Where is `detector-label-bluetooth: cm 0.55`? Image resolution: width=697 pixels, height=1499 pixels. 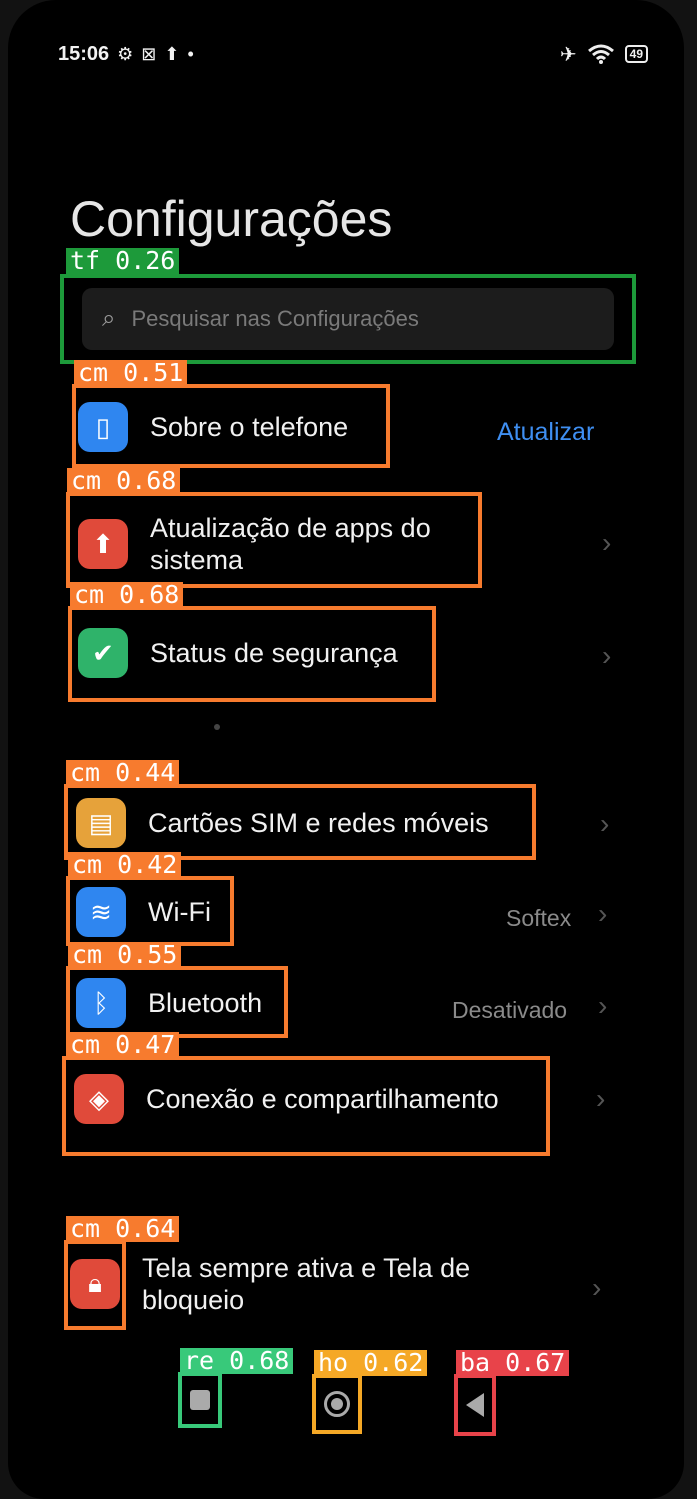 detector-label-bluetooth: cm 0.55 is located at coordinates (125, 955).